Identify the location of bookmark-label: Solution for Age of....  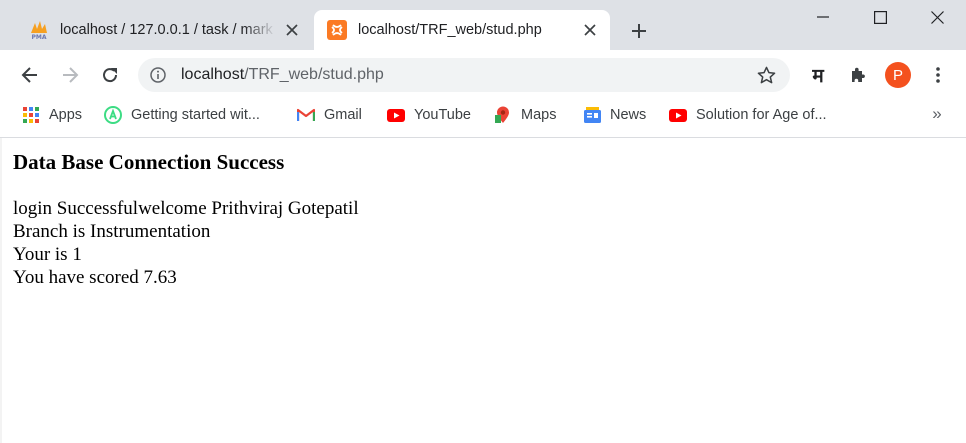
(761, 115).